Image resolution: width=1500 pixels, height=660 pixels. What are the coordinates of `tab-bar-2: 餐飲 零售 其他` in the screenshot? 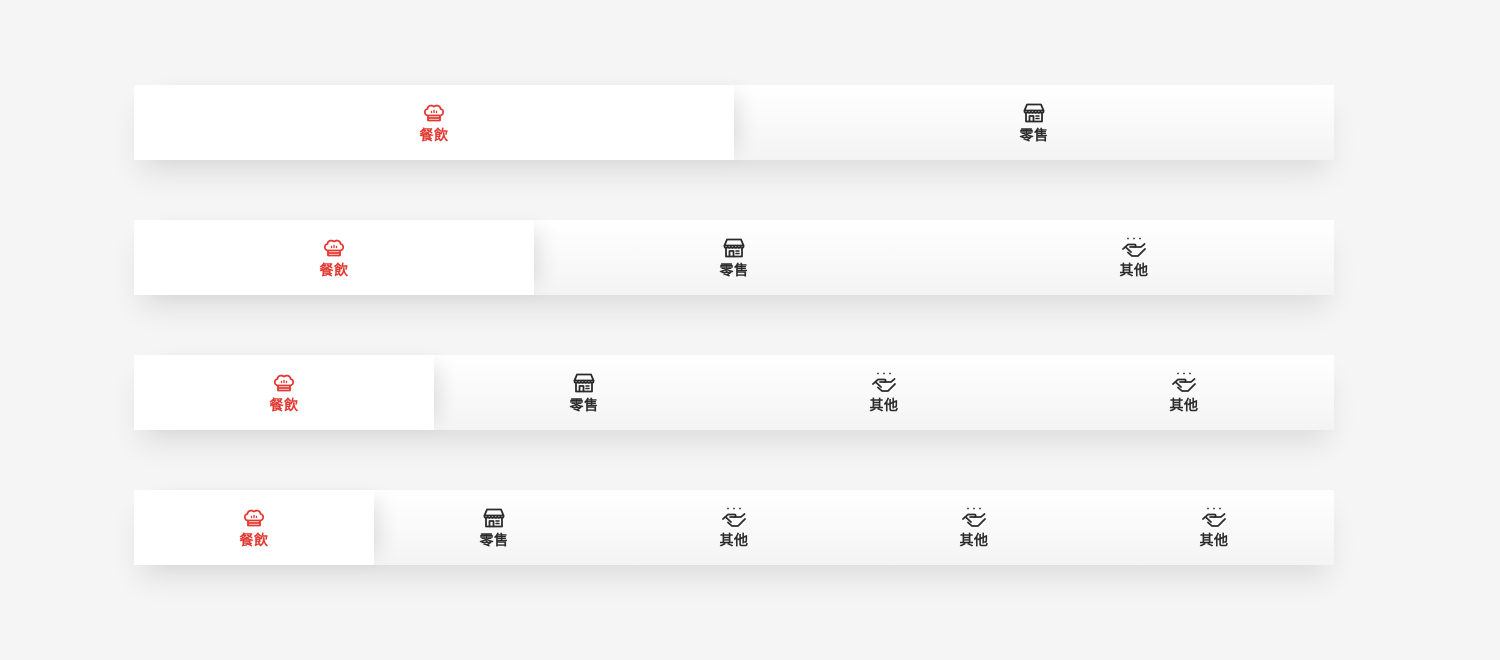 It's located at (734, 257).